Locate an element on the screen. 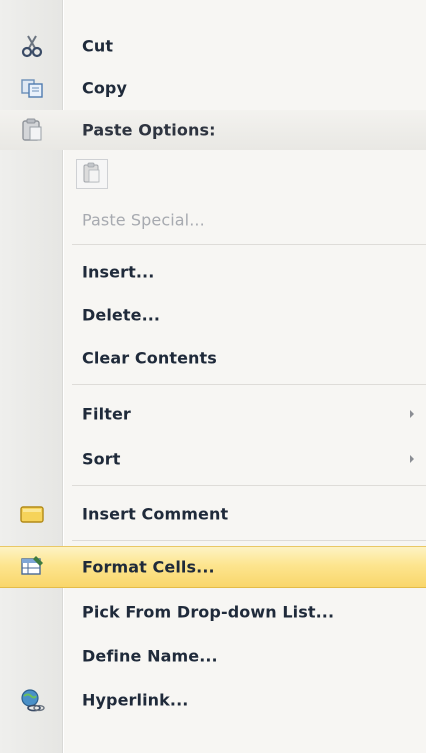  menu-item-cut: Cut is located at coordinates (213, 46).